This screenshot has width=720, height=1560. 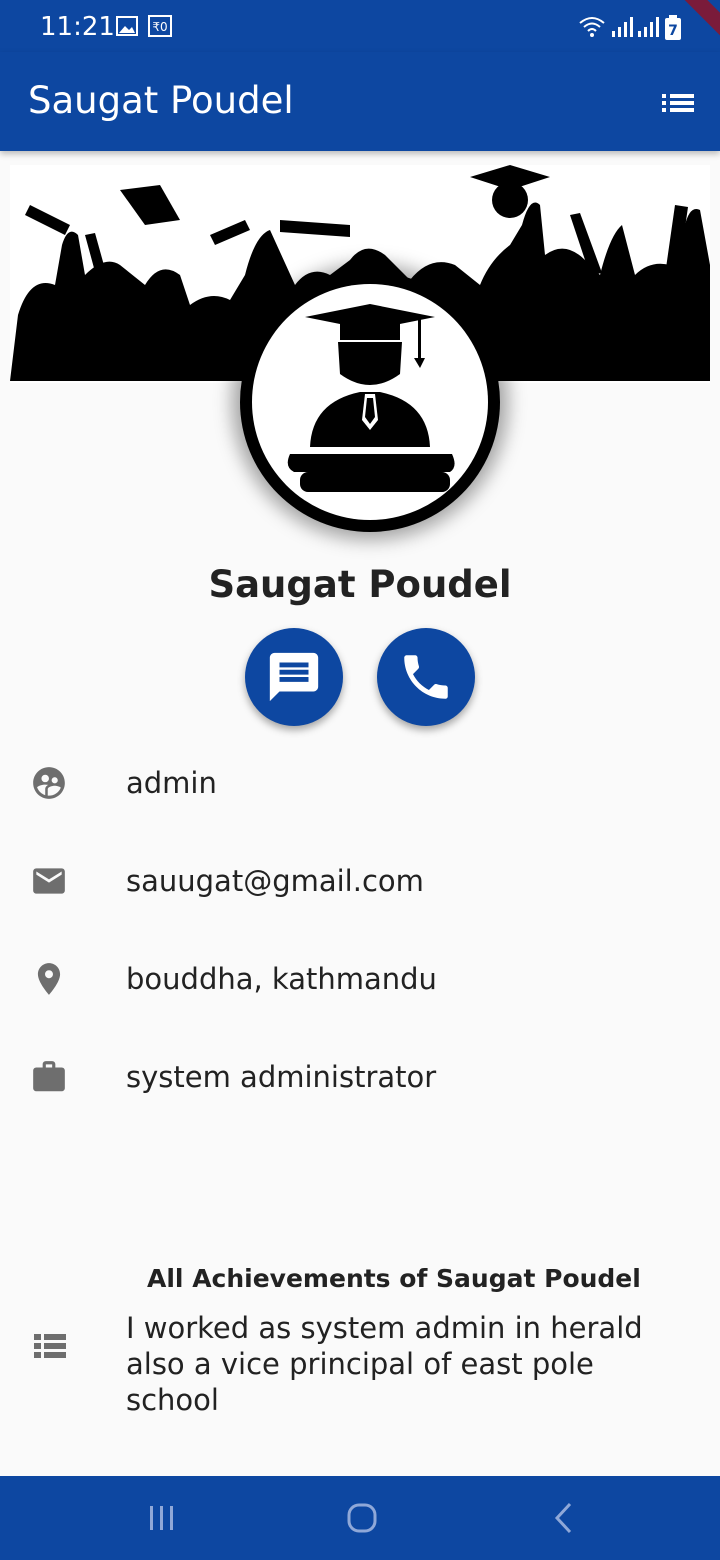 I want to click on status-time: 11:21, so click(x=77, y=27).